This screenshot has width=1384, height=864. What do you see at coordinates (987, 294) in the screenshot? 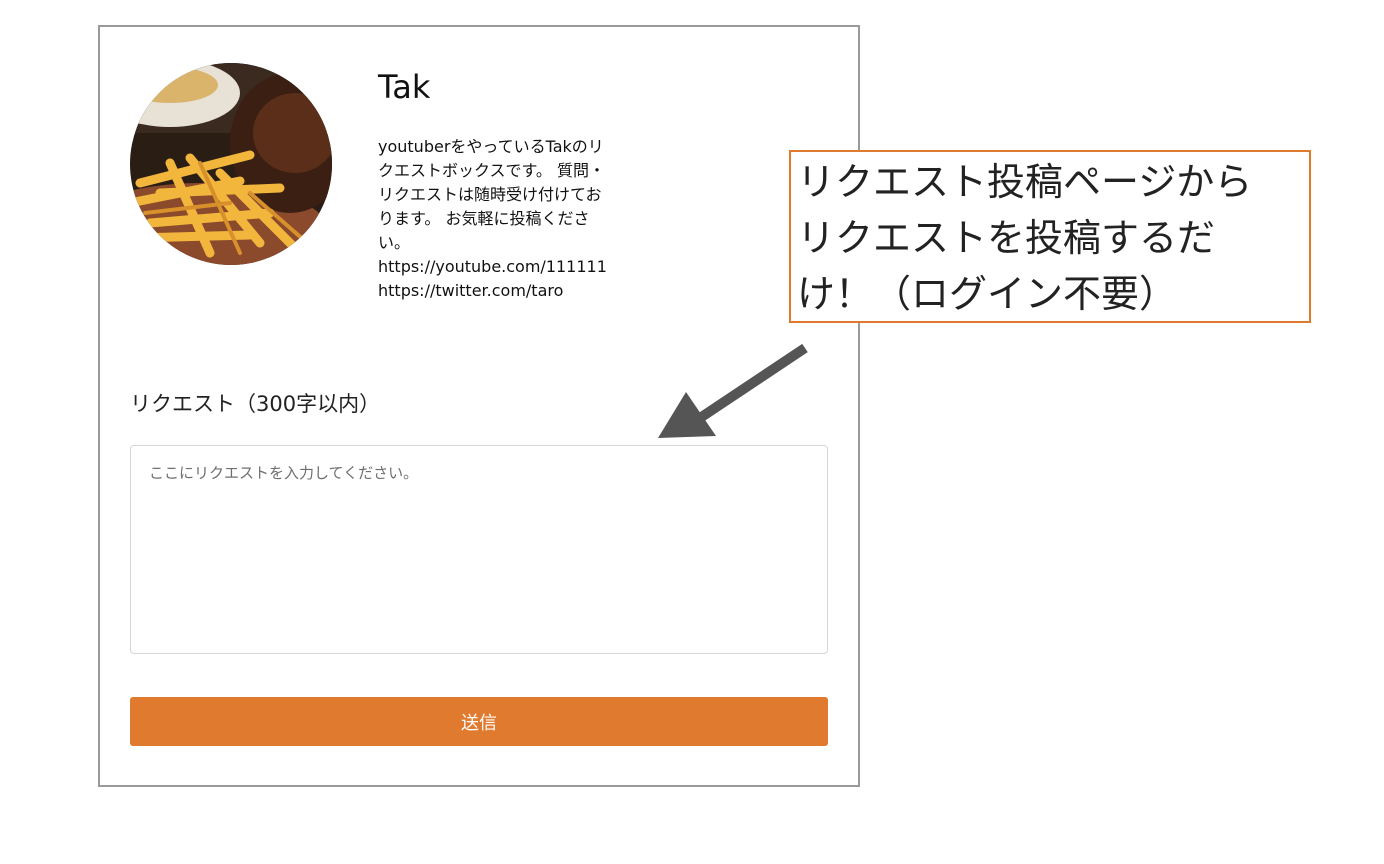
I see `callout-line: け！（ログイン不要）` at bounding box center [987, 294].